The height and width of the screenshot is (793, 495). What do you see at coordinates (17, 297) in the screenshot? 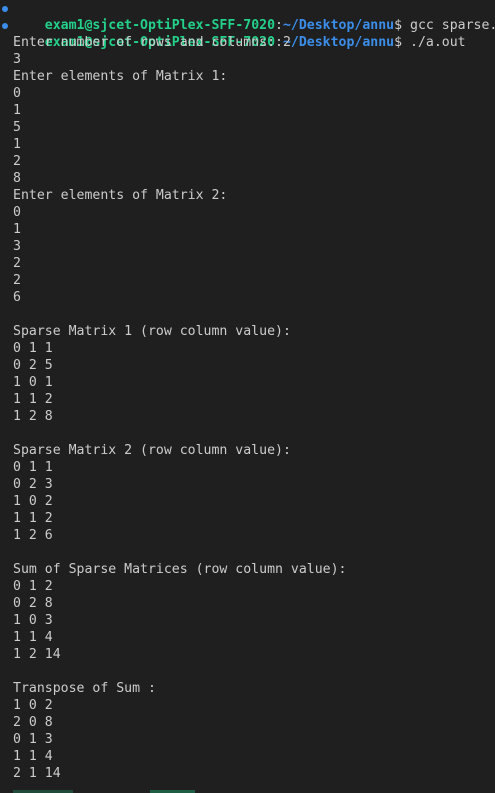
I see `output-line: 6` at bounding box center [17, 297].